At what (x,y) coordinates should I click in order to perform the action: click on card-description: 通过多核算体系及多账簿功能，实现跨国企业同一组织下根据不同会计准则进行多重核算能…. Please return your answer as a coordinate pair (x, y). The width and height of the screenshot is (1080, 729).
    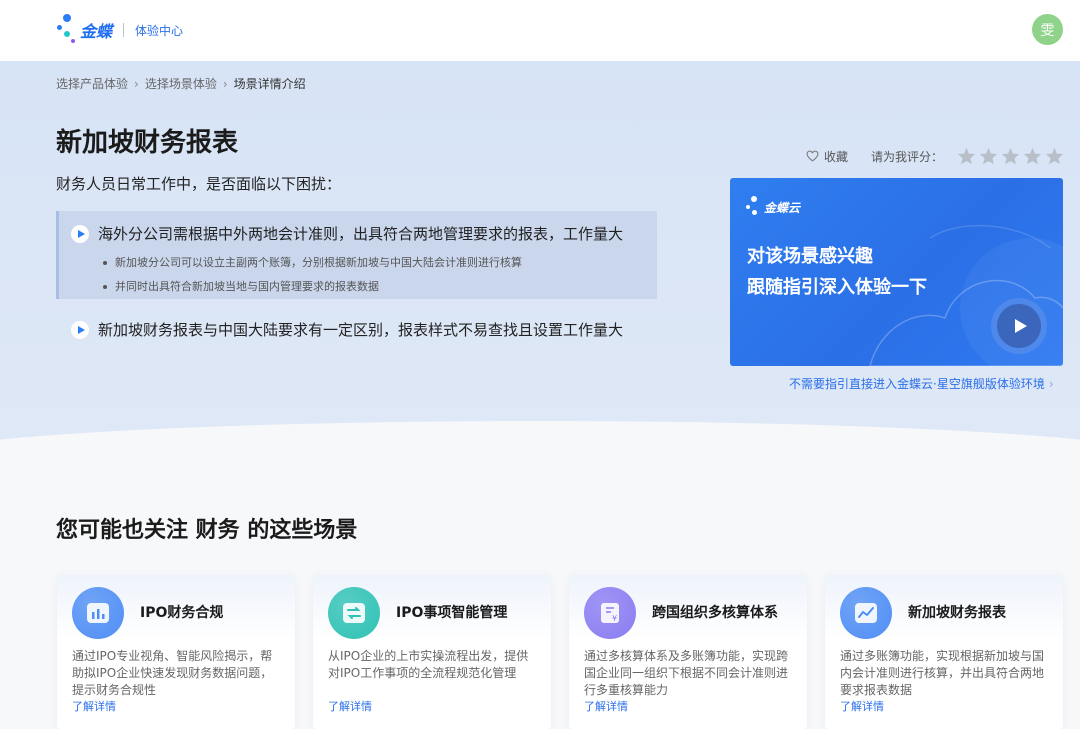
    Looking at the image, I should click on (686, 673).